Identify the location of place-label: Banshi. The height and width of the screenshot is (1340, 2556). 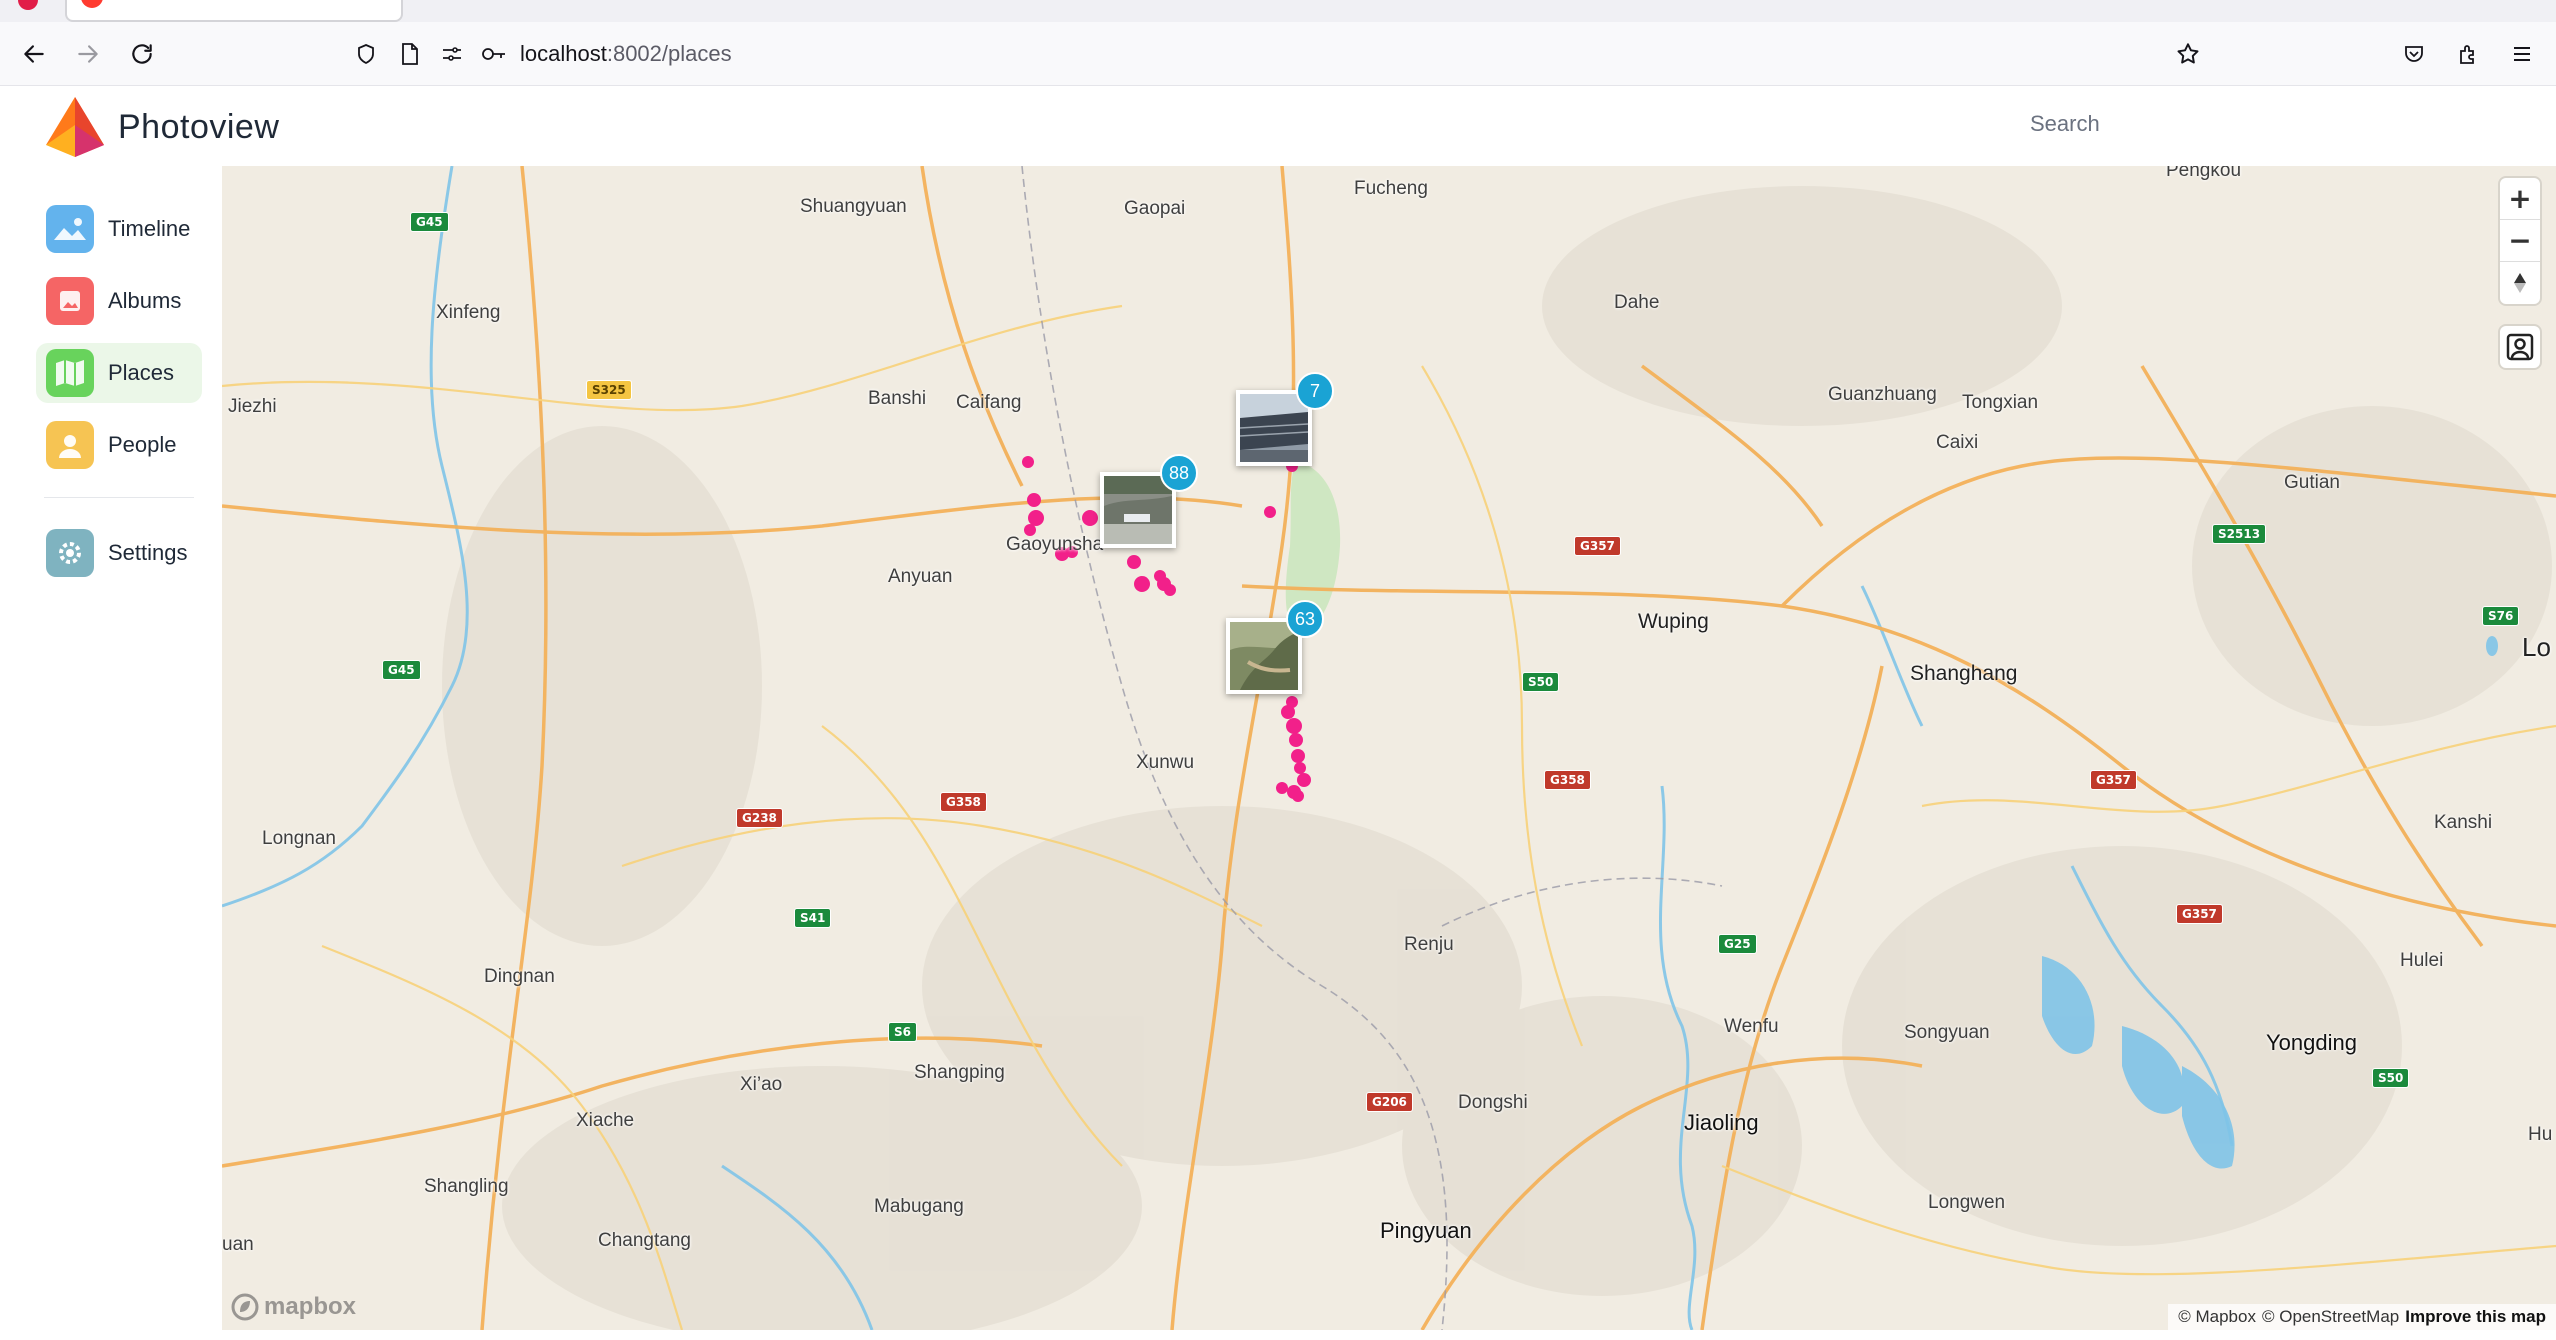
(897, 398).